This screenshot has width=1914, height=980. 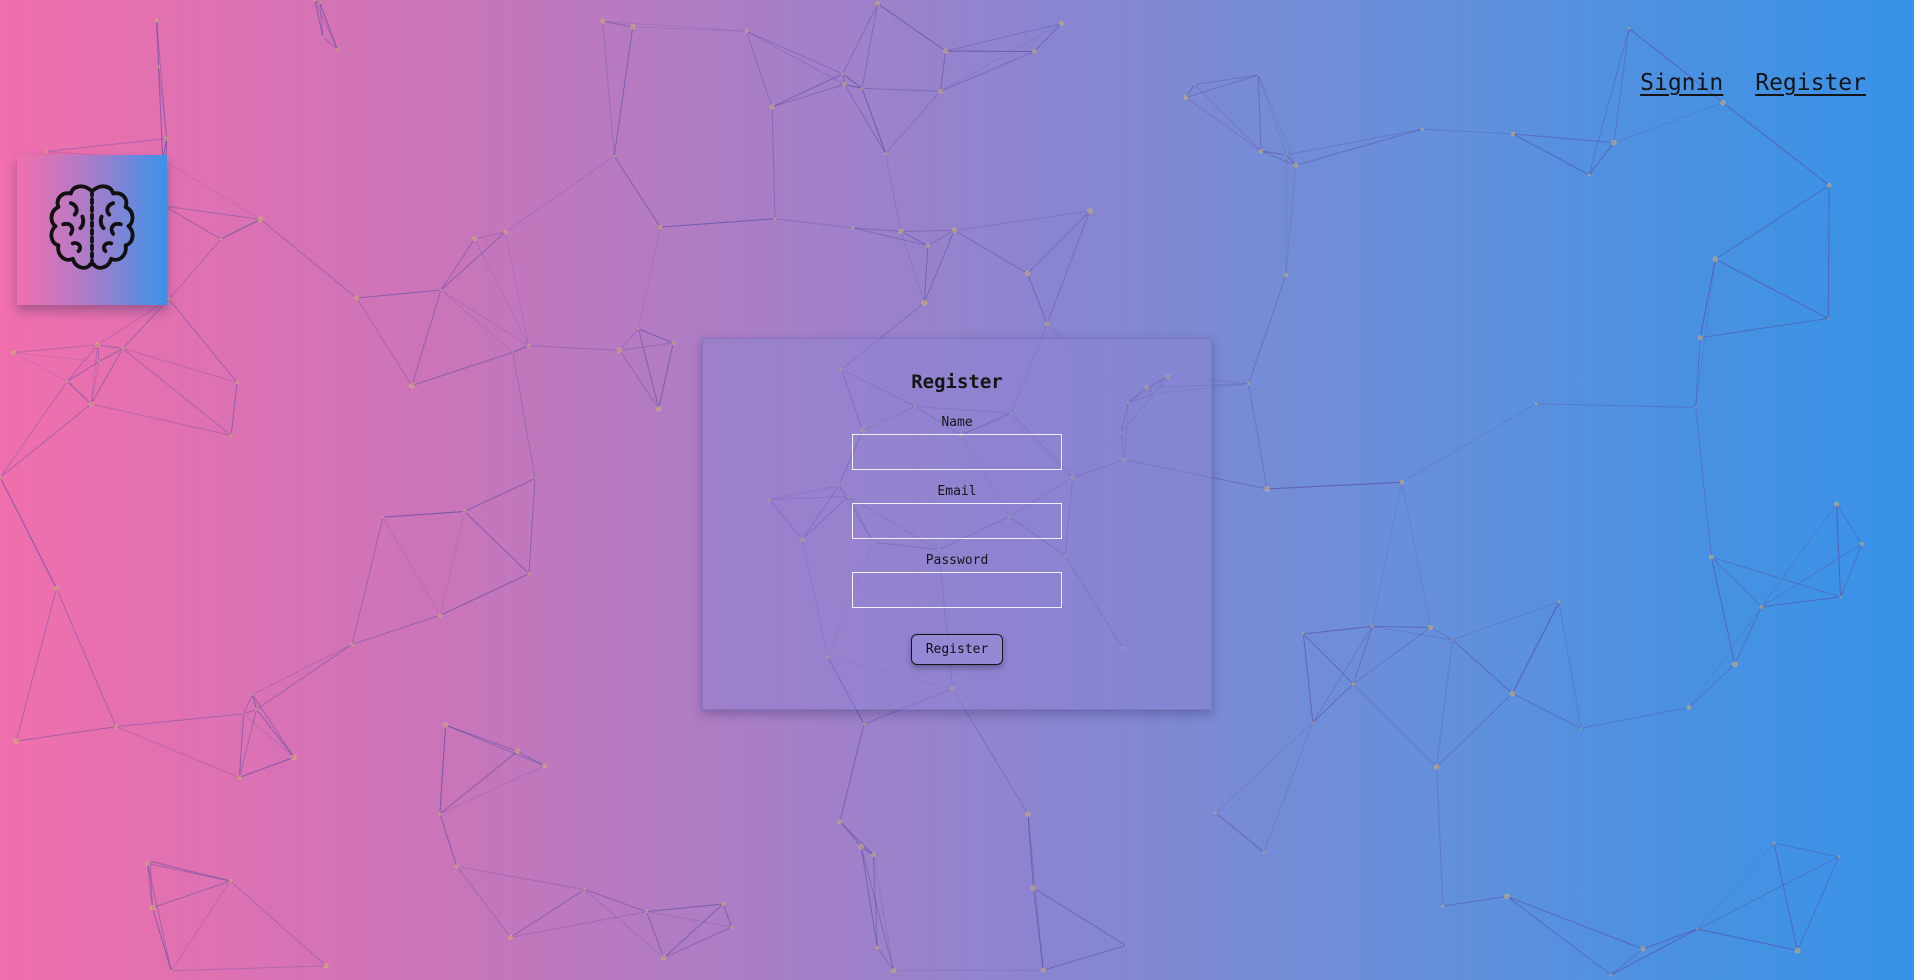 What do you see at coordinates (1681, 83) in the screenshot?
I see `signin-link: Signin` at bounding box center [1681, 83].